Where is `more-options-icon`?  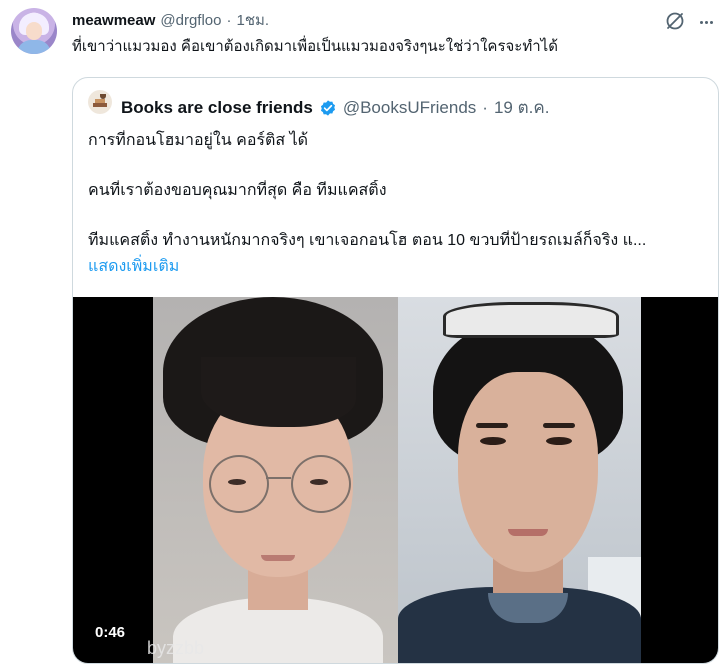
more-options-icon is located at coordinates (706, 22).